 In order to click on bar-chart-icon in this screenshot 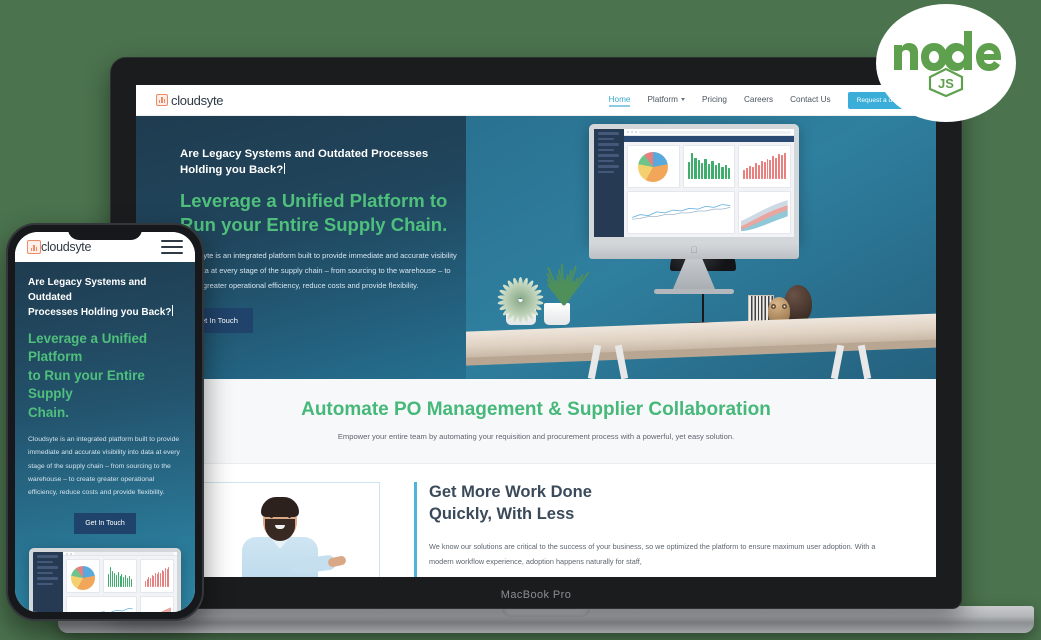, I will do `click(34, 247)`.